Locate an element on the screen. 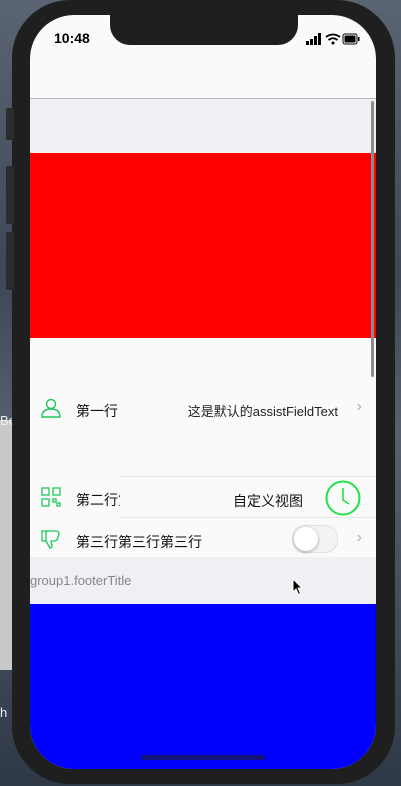 Image resolution: width=401 pixels, height=786 pixels. status-icons is located at coordinates (333, 41).